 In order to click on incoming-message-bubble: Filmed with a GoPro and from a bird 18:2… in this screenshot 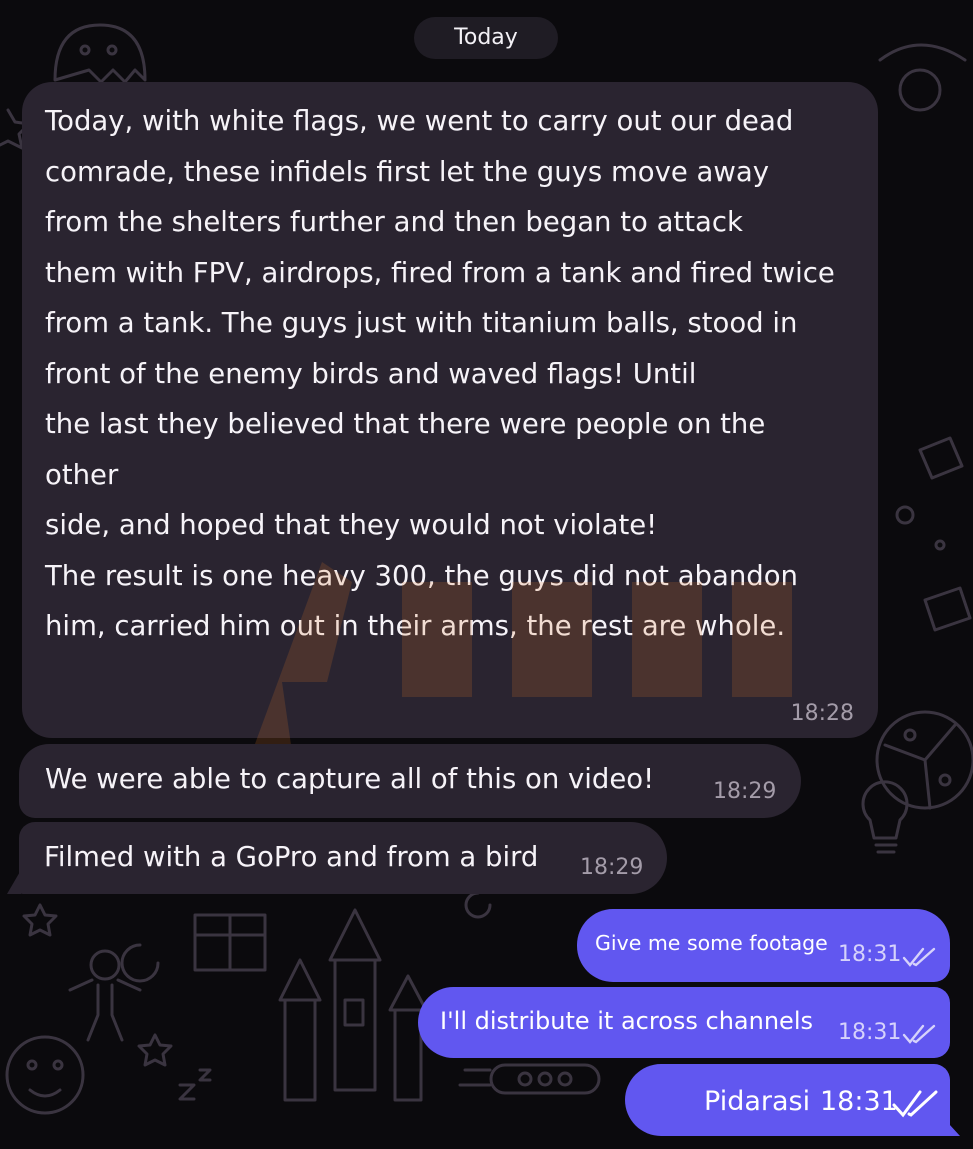, I will do `click(343, 858)`.